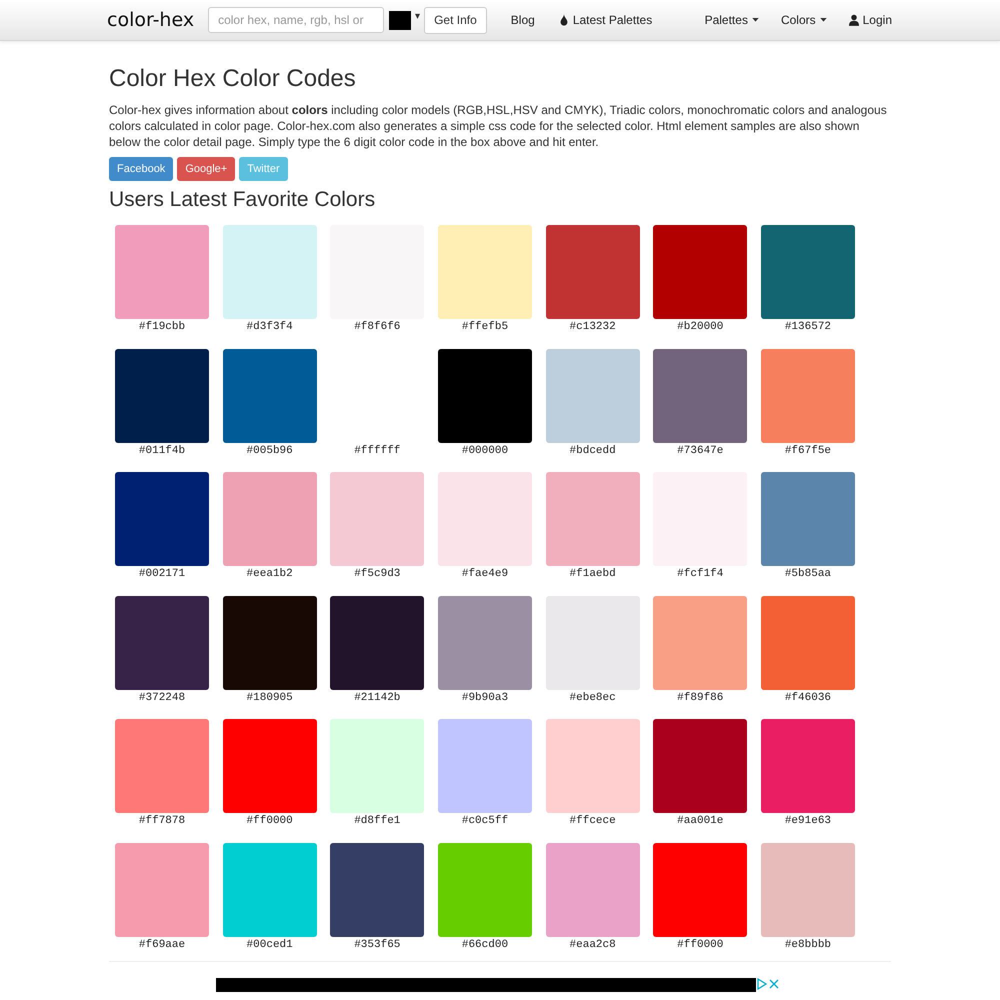 This screenshot has height=1000, width=1000. I want to click on color-code: #fcf1f4, so click(700, 574).